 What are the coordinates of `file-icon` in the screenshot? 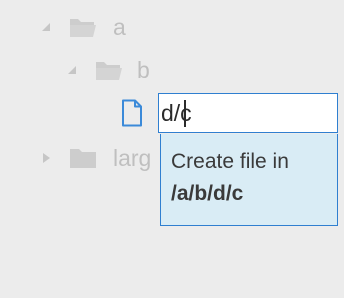 It's located at (132, 113).